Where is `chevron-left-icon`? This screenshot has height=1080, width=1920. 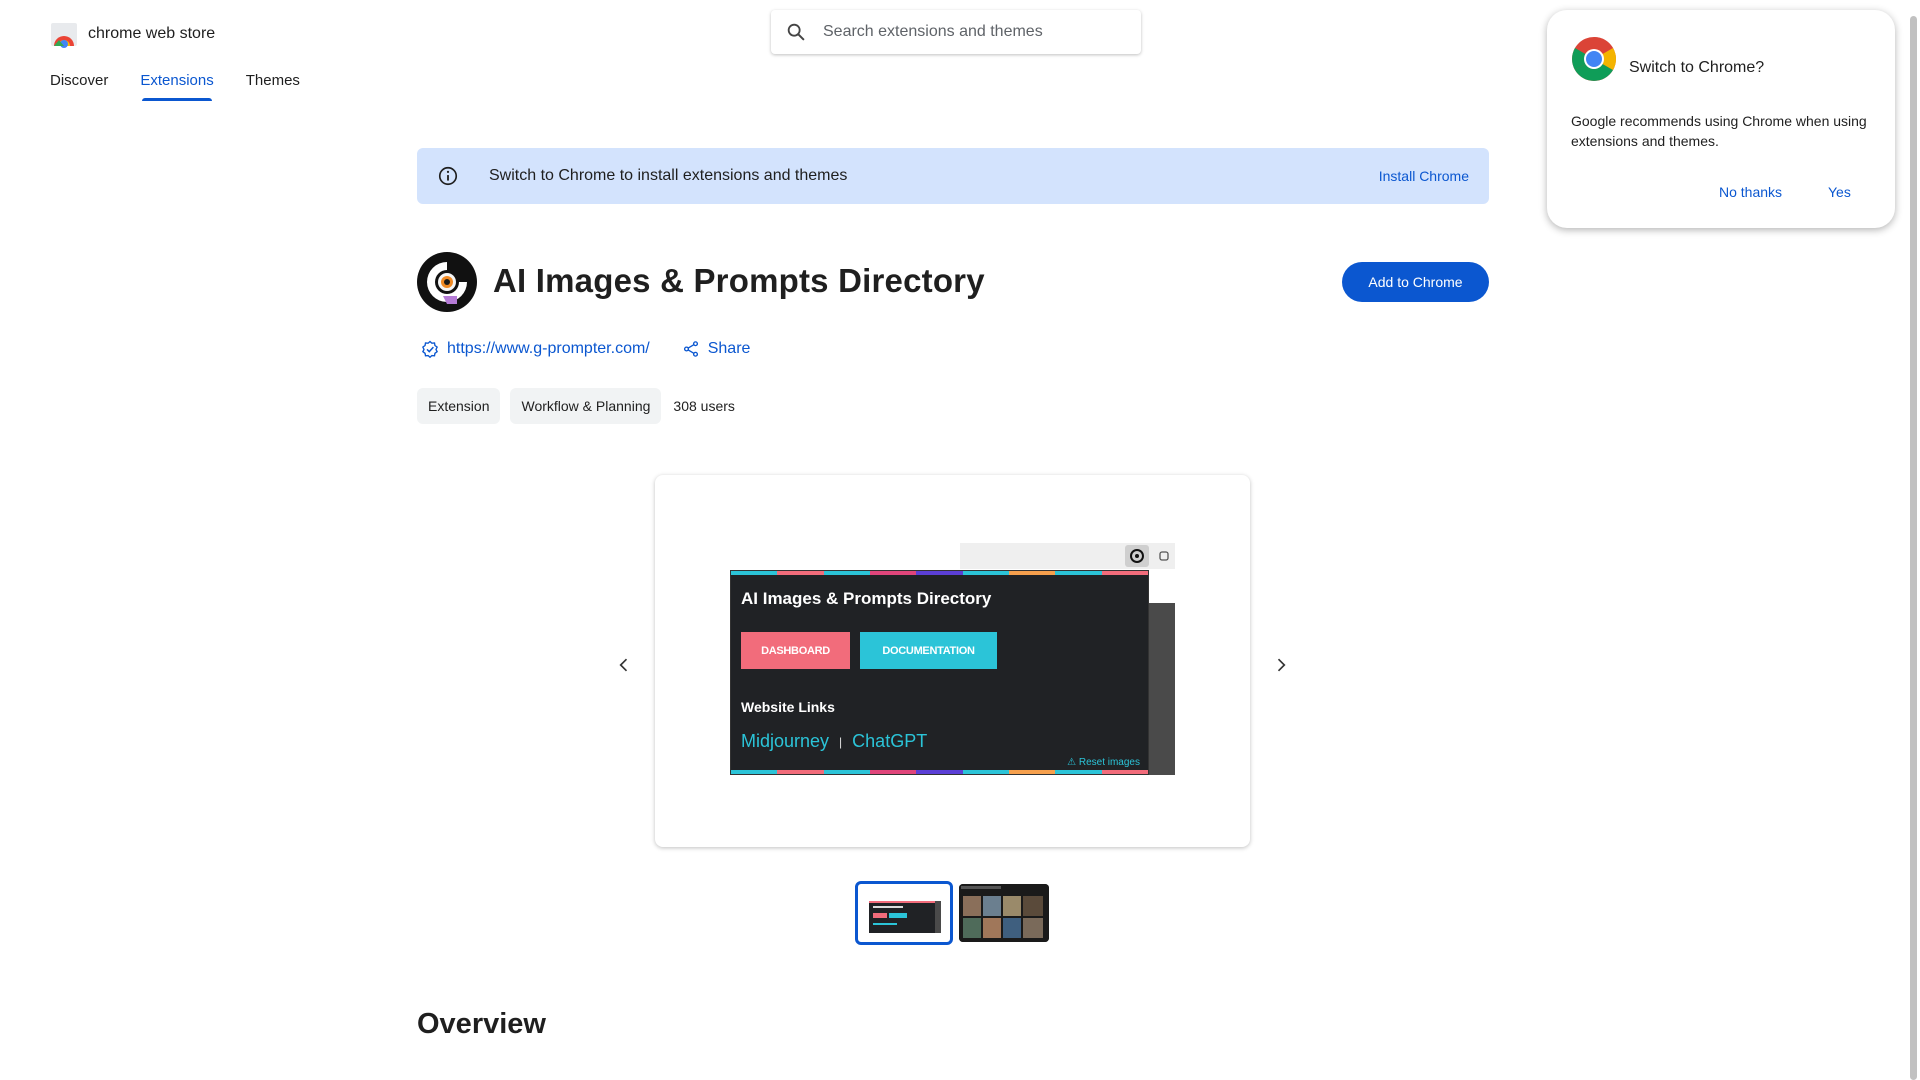
chevron-left-icon is located at coordinates (623, 665).